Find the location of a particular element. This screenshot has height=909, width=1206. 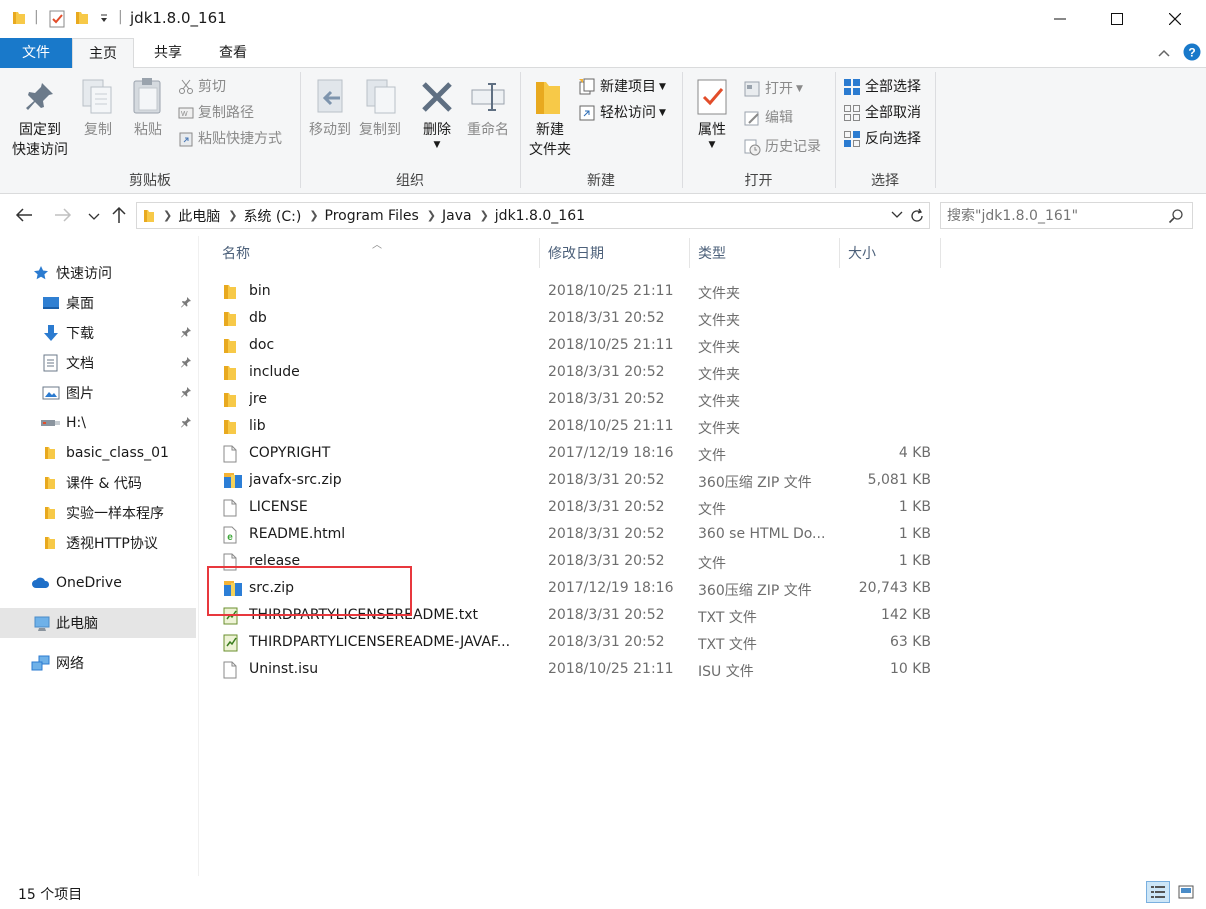

file-date: 2018/10/25 21:11 is located at coordinates (611, 426).